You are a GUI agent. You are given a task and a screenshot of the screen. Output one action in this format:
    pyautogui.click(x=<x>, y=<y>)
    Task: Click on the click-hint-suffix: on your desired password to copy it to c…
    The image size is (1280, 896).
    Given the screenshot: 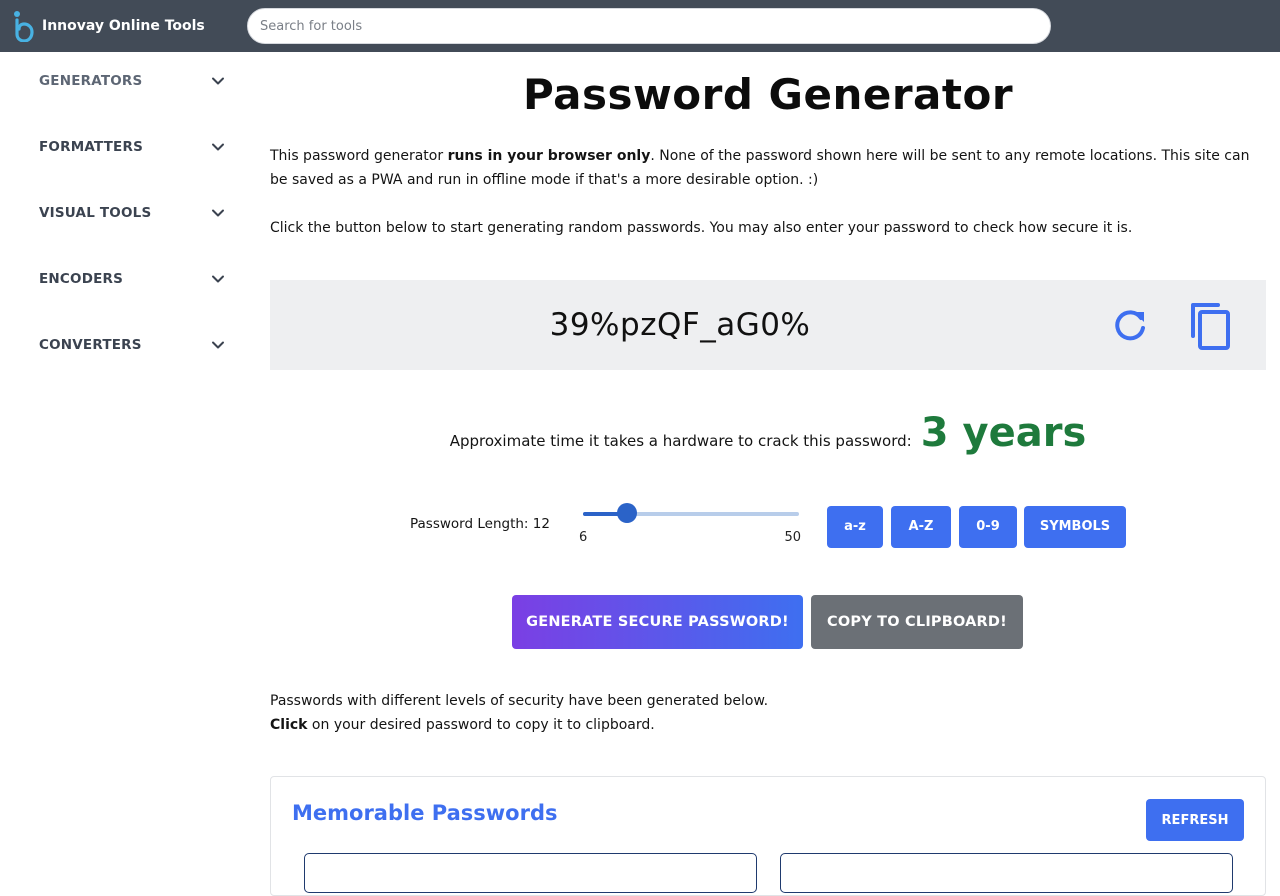 What is the action you would take?
    pyautogui.click(x=481, y=725)
    